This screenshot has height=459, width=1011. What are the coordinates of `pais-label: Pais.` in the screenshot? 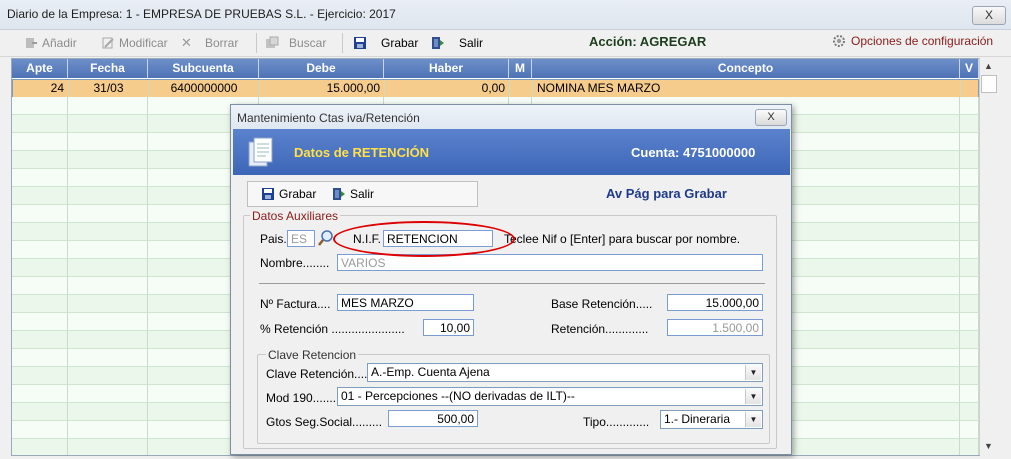 It's located at (273, 239).